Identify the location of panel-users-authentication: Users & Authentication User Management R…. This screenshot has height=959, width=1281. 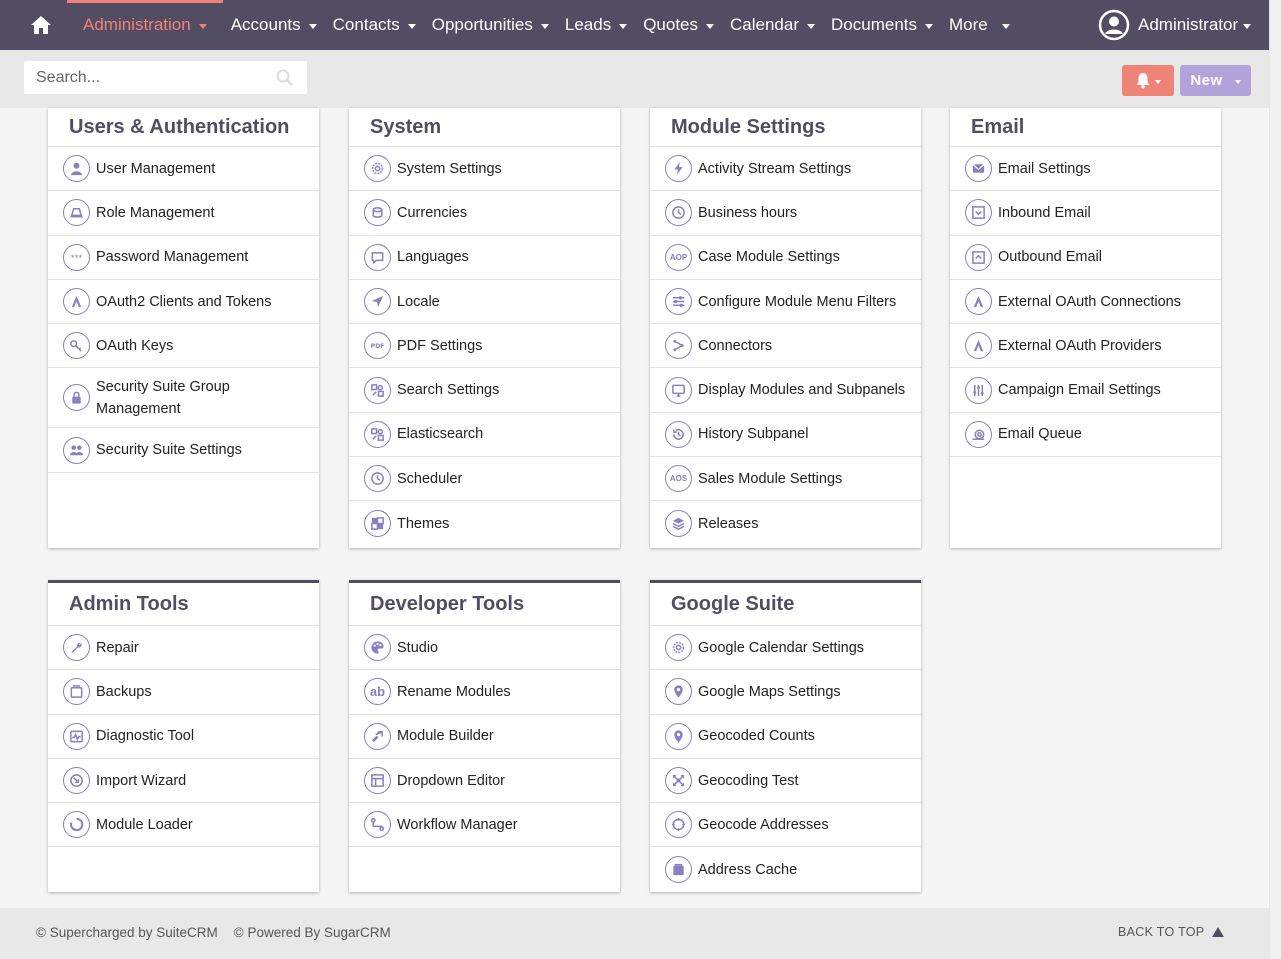
(183, 328).